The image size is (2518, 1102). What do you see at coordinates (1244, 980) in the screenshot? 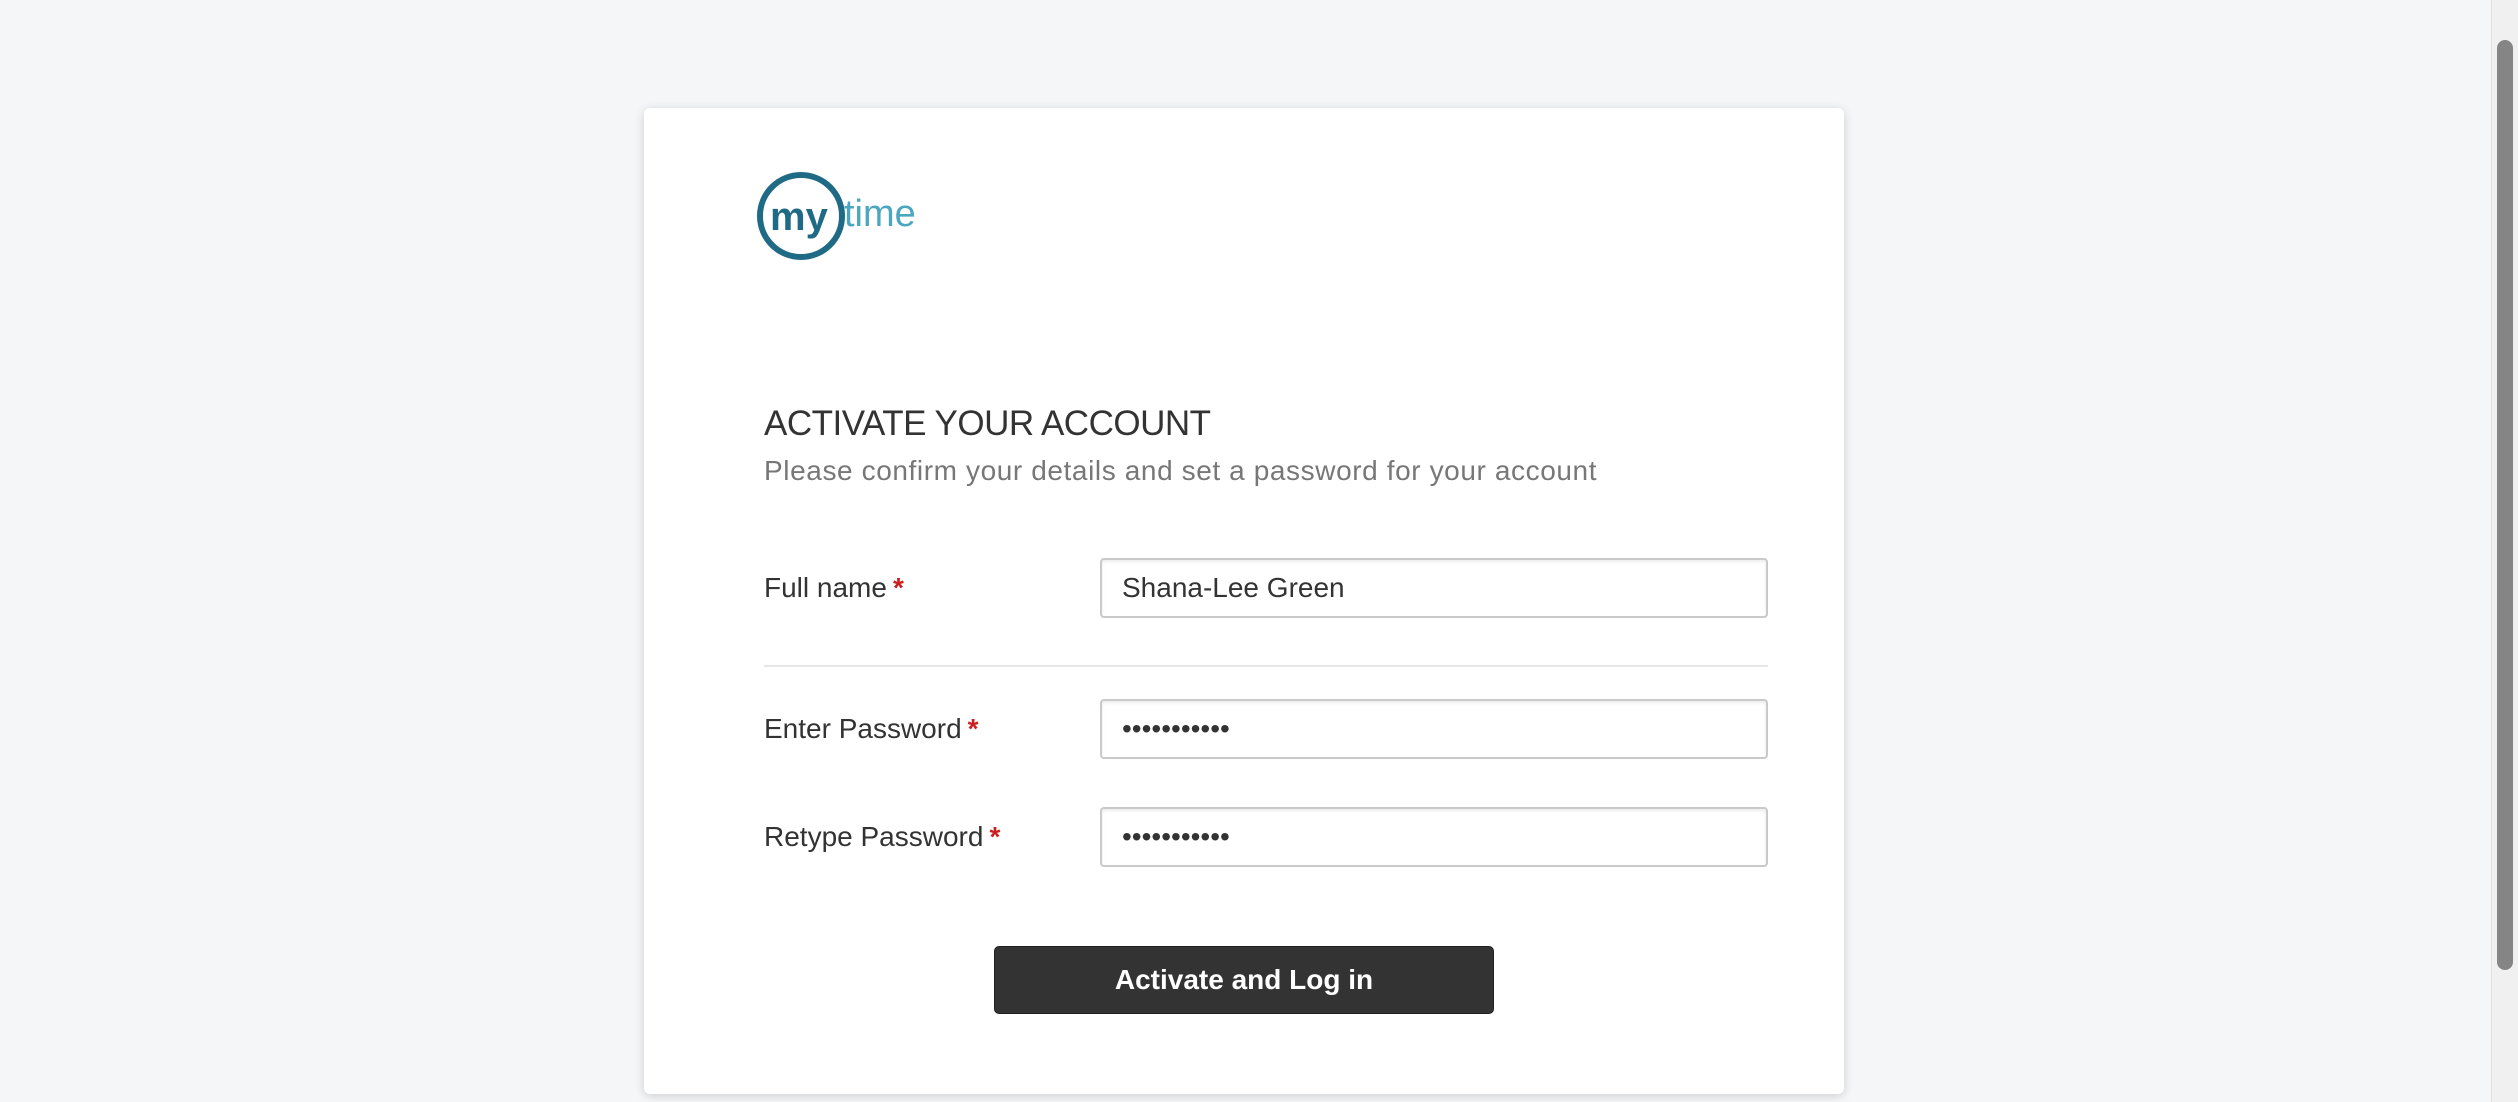
I see `activate-login-button: Activate and Log in` at bounding box center [1244, 980].